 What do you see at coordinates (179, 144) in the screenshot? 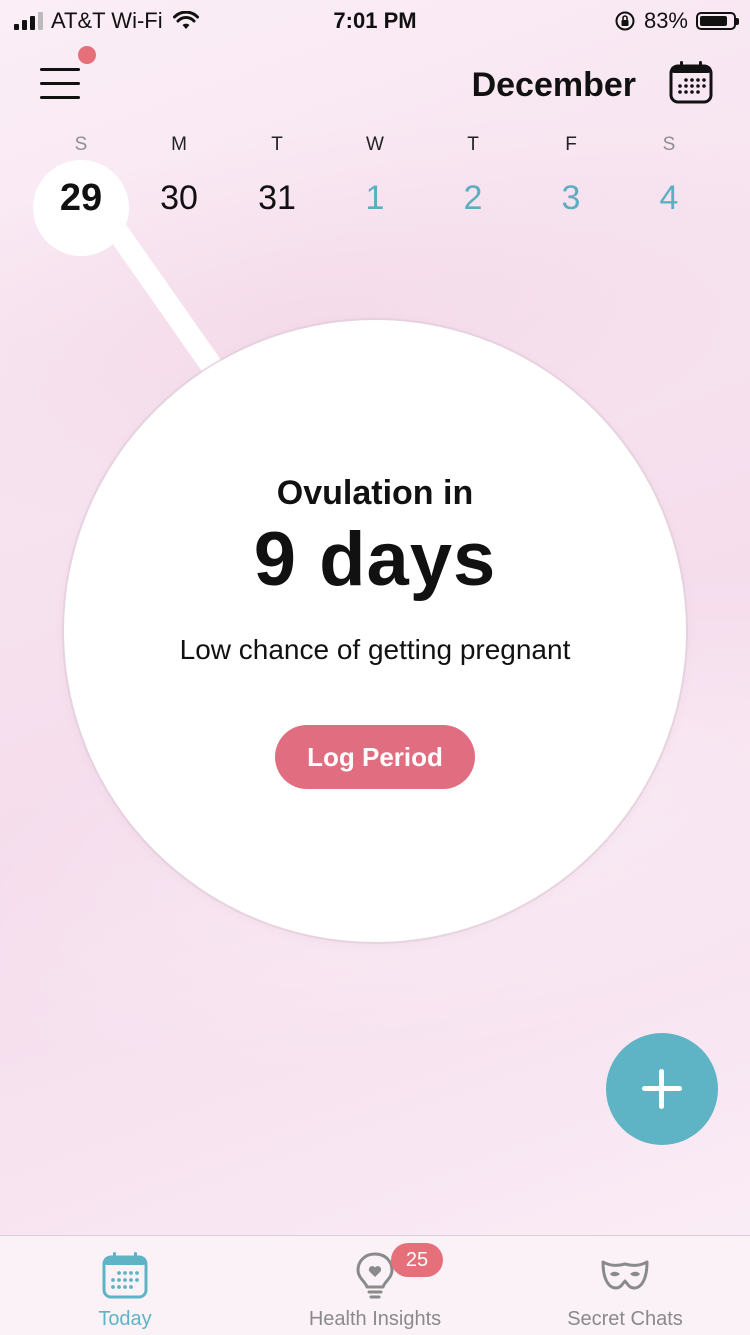
I see `day-letter: M` at bounding box center [179, 144].